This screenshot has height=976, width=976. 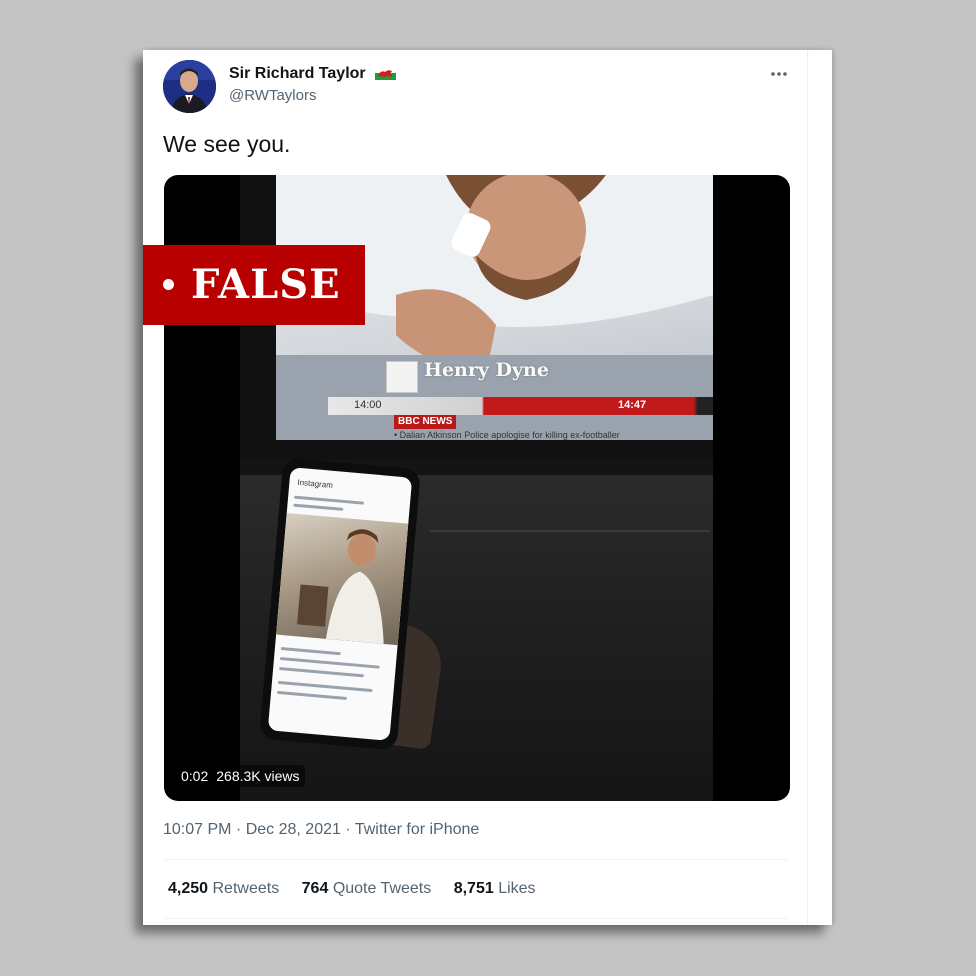 I want to click on likes-stat: 8,751 Likes, so click(x=495, y=889).